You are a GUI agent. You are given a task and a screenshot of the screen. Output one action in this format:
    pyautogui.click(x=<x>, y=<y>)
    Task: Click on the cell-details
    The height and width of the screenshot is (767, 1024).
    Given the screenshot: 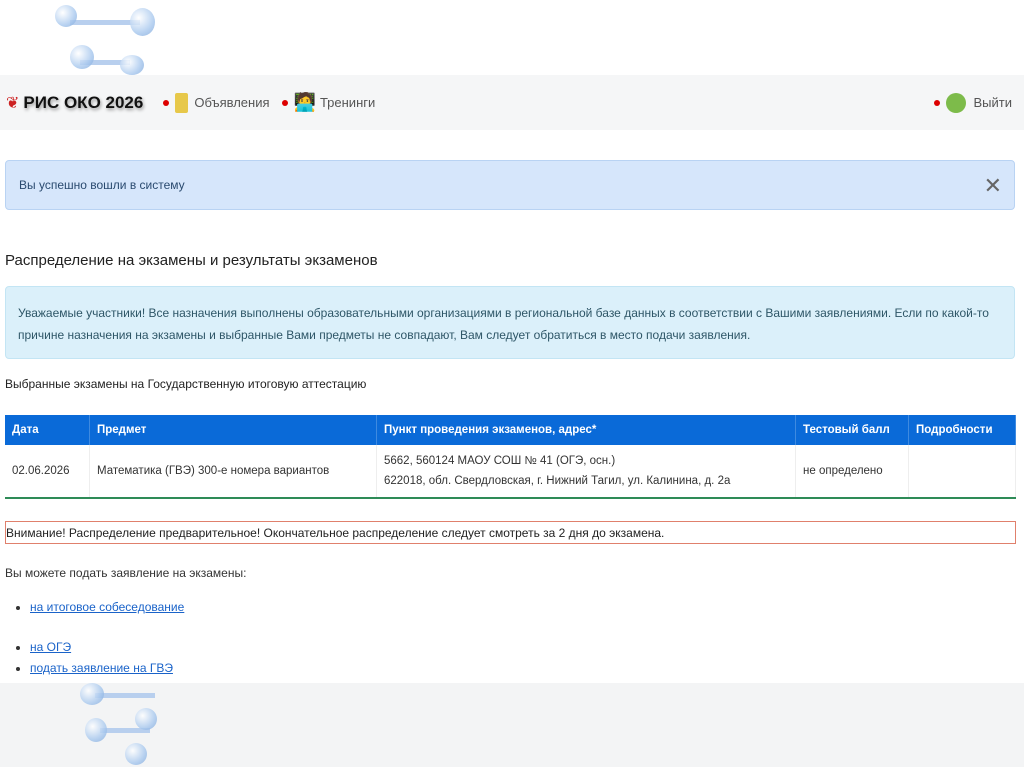 What is the action you would take?
    pyautogui.click(x=962, y=471)
    